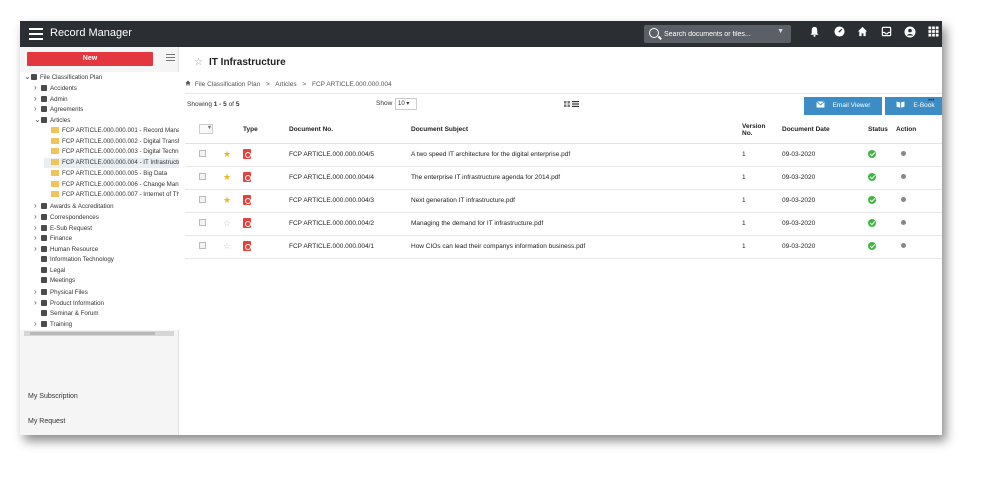  Describe the element at coordinates (66, 314) in the screenshot. I see `tree-item: Seminar & Forum` at that location.